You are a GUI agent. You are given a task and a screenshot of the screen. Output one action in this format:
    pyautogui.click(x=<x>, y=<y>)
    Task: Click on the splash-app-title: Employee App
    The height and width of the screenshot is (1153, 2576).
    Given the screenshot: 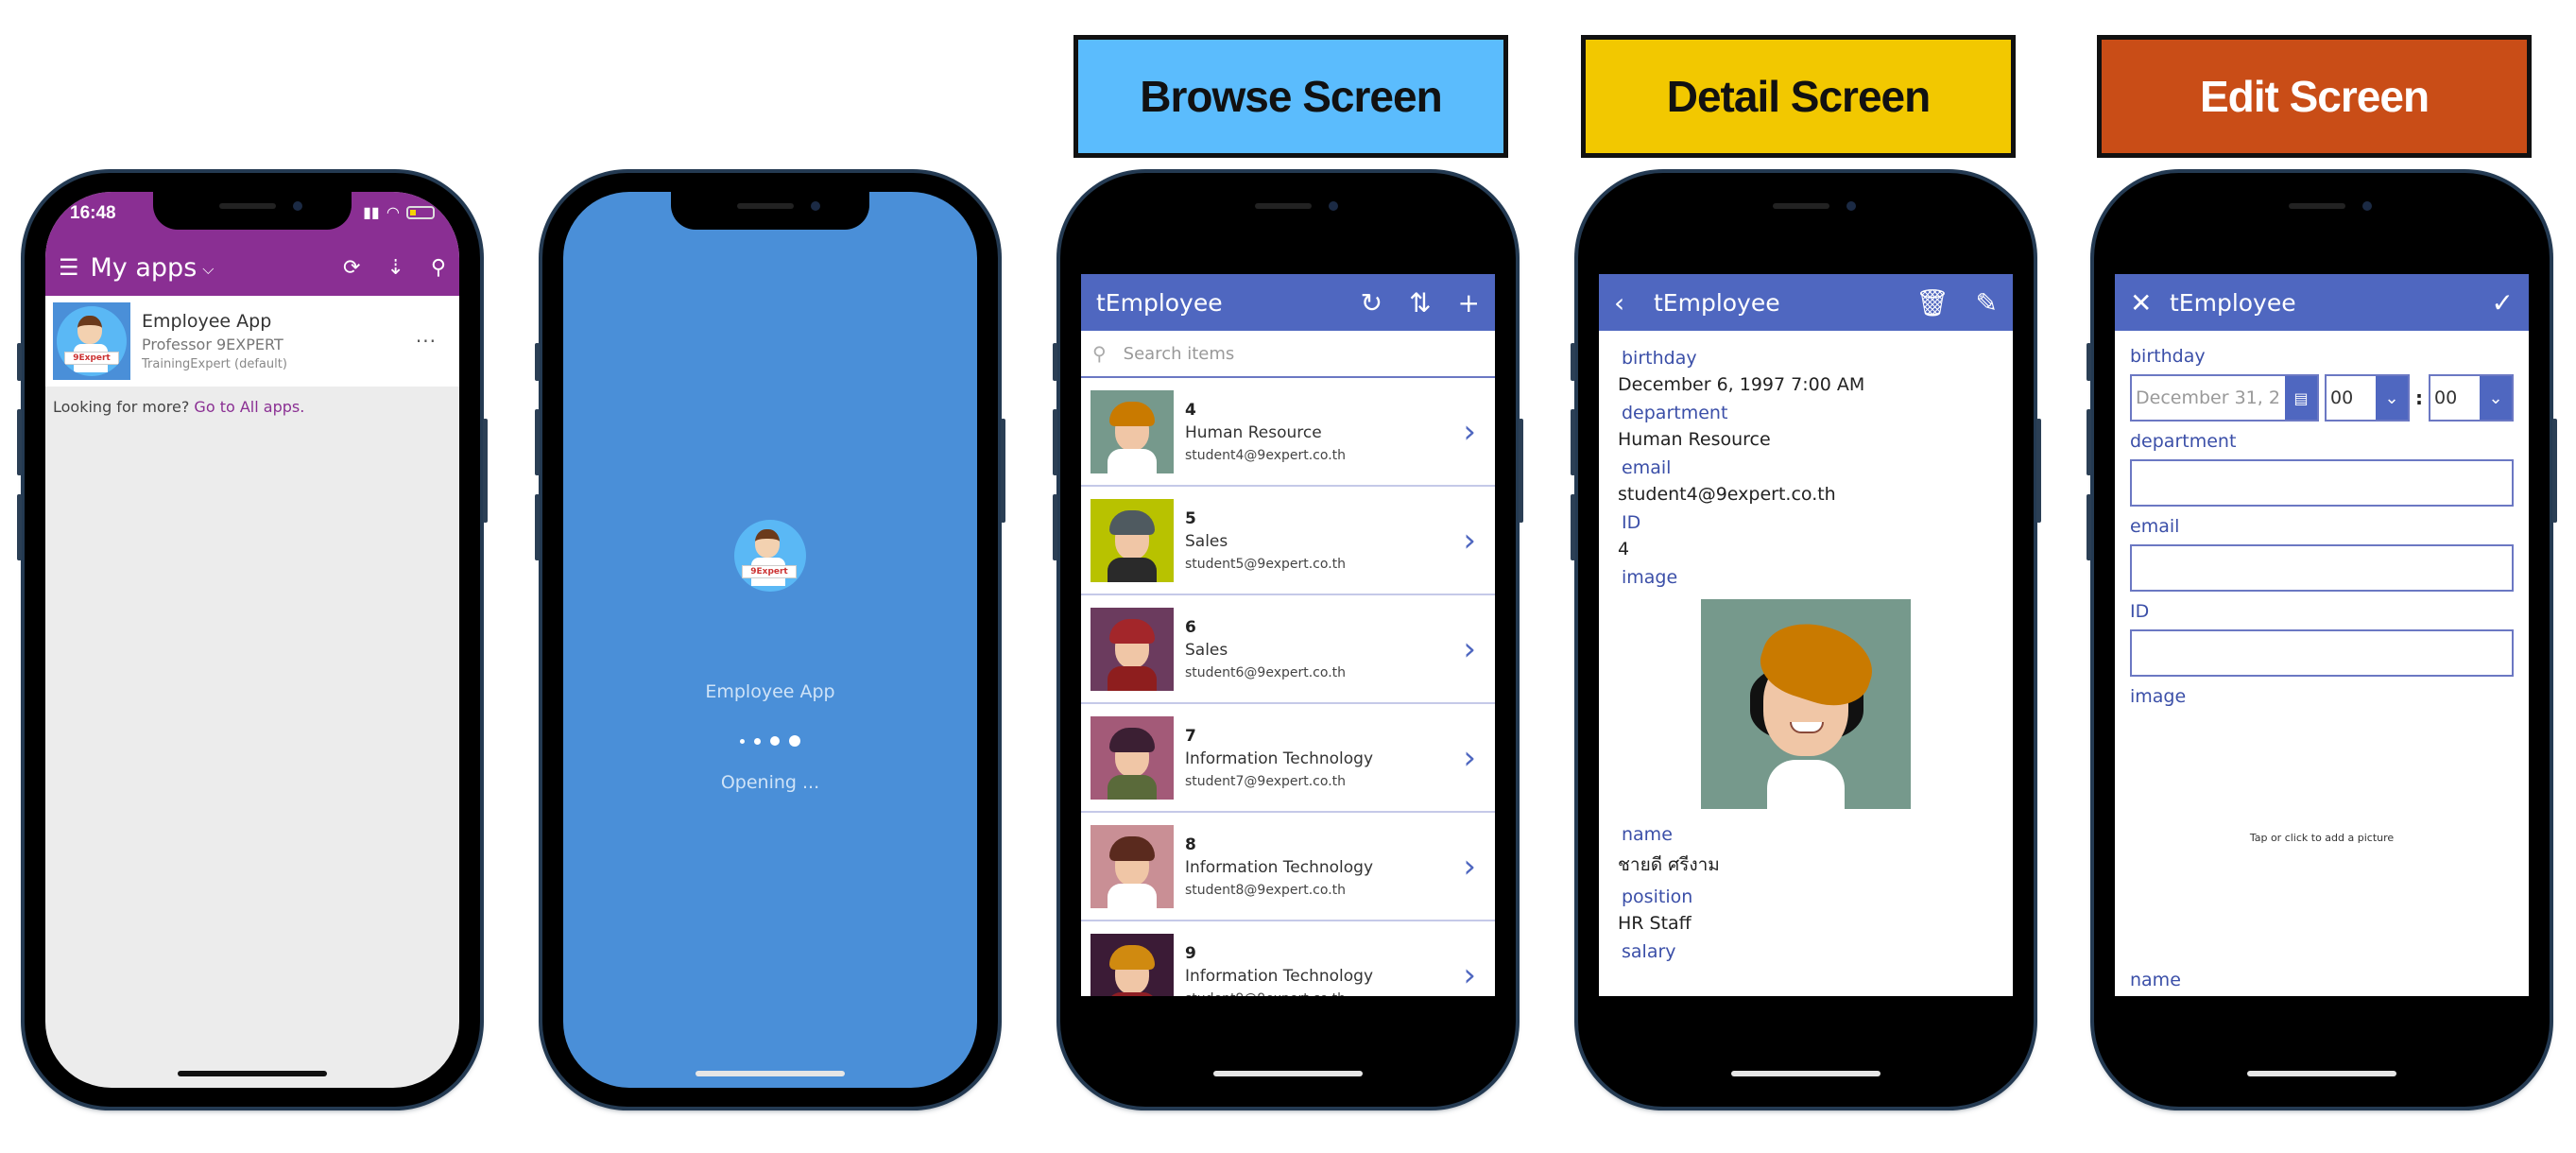 What is the action you would take?
    pyautogui.click(x=770, y=691)
    